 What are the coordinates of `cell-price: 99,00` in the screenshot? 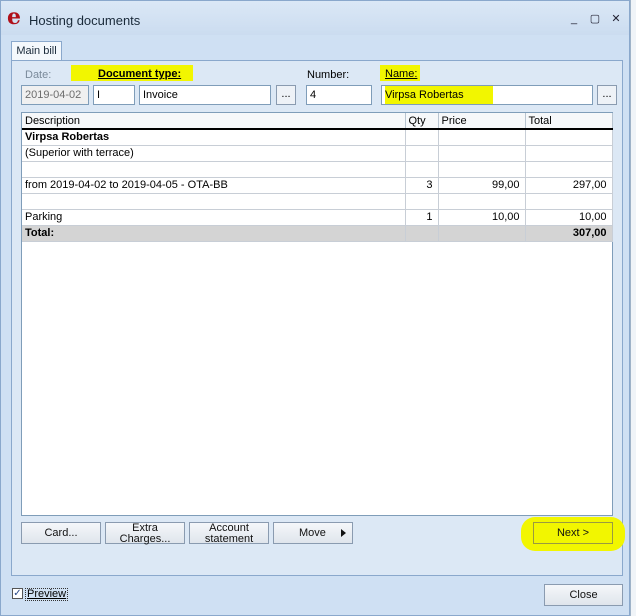 It's located at (482, 185).